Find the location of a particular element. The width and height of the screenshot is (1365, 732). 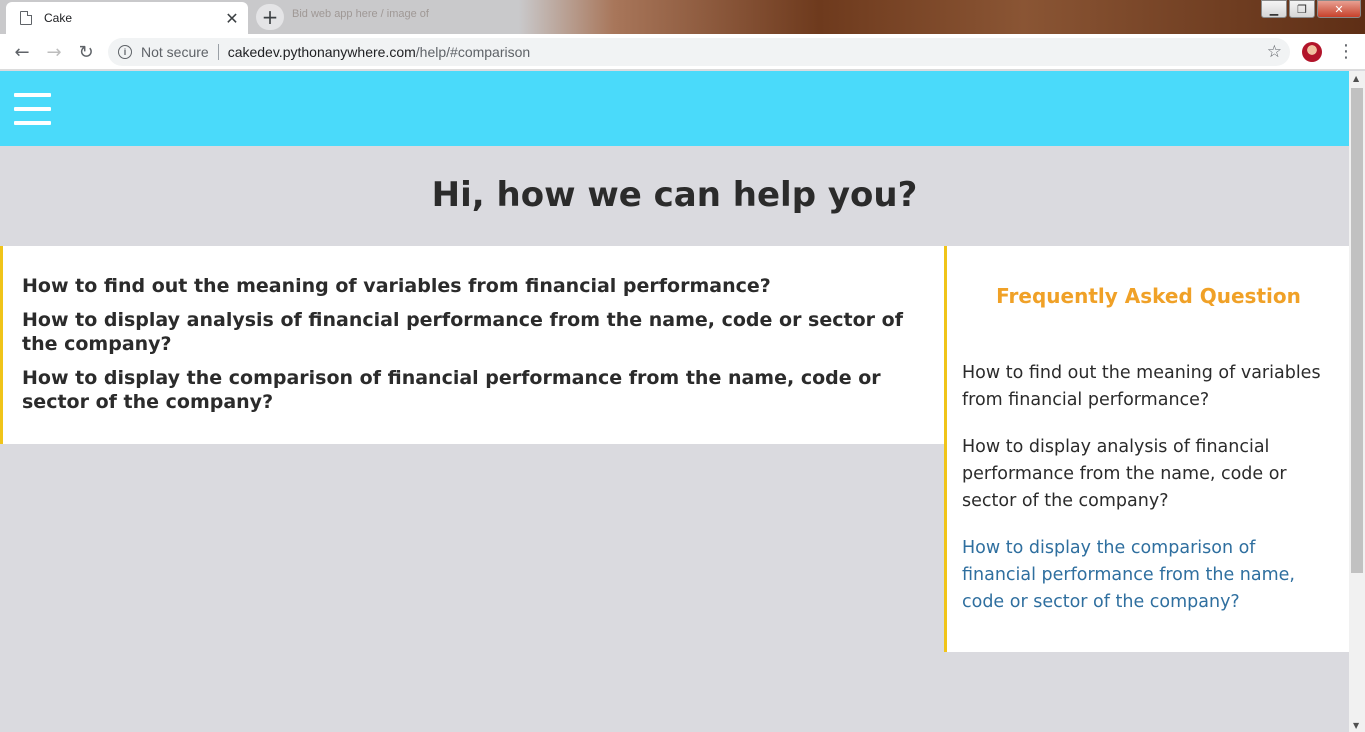

not-secure-label: Not secure is located at coordinates (175, 52).